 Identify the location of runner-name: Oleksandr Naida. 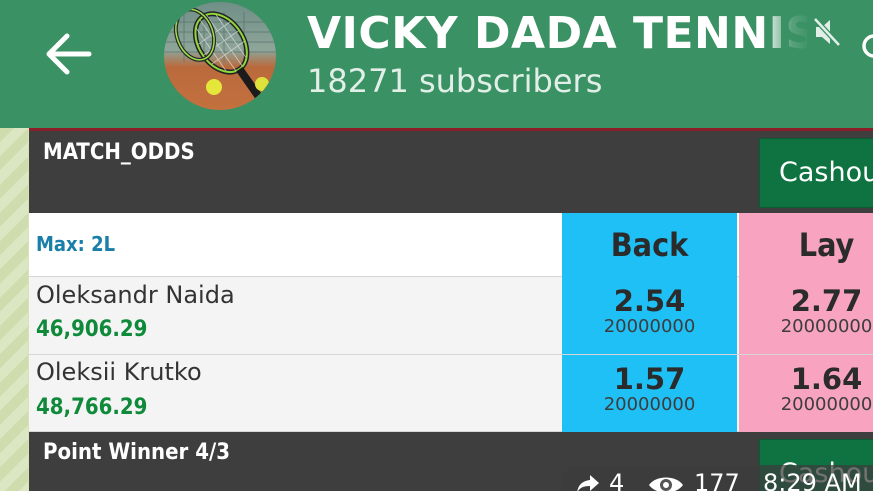
(135, 295).